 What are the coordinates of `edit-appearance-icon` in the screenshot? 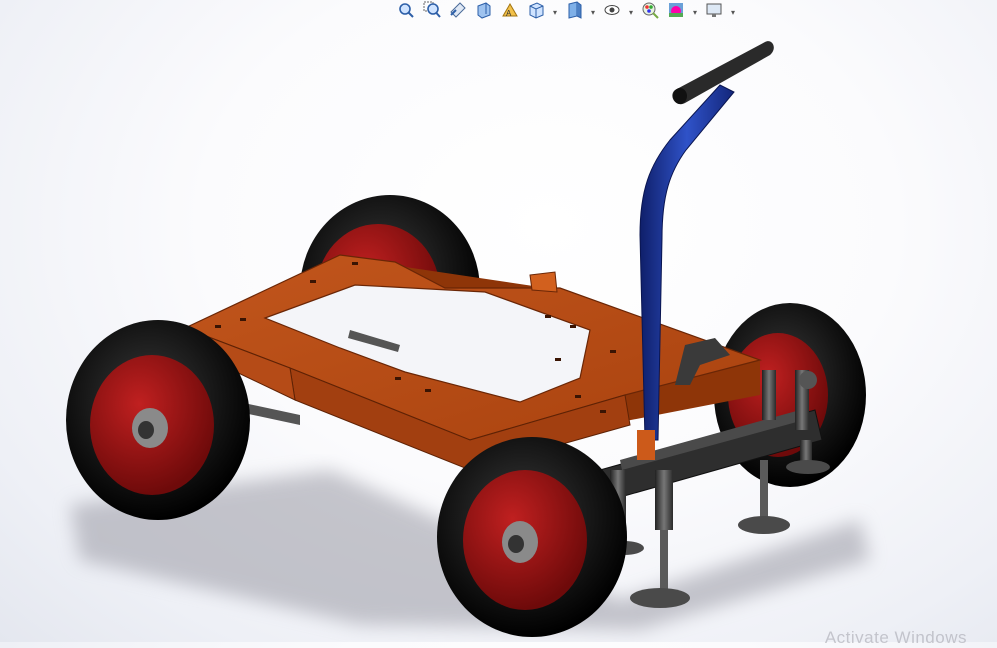 It's located at (650, 12).